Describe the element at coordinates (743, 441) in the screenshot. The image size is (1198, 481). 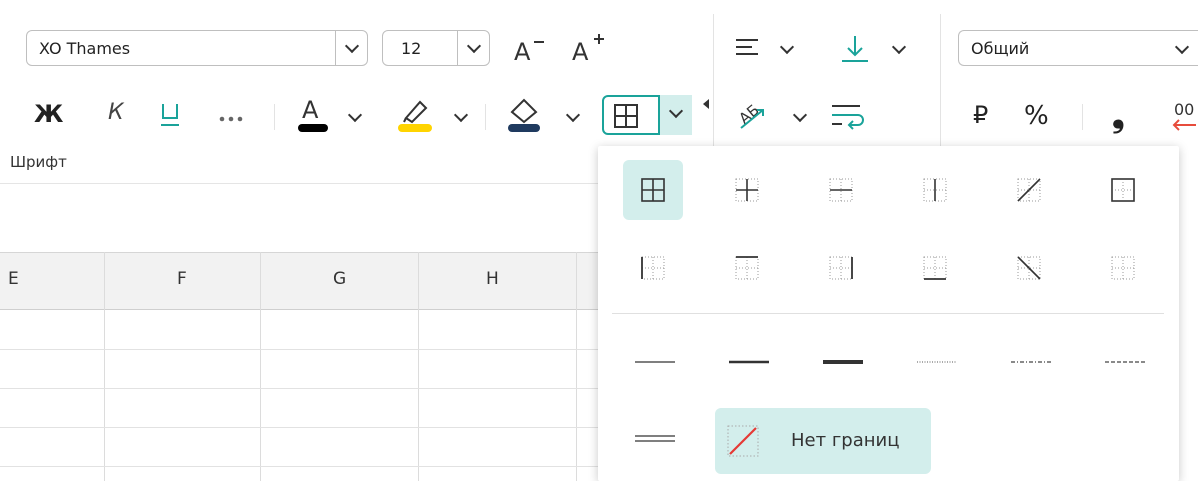
I see `no-borders-icon` at that location.